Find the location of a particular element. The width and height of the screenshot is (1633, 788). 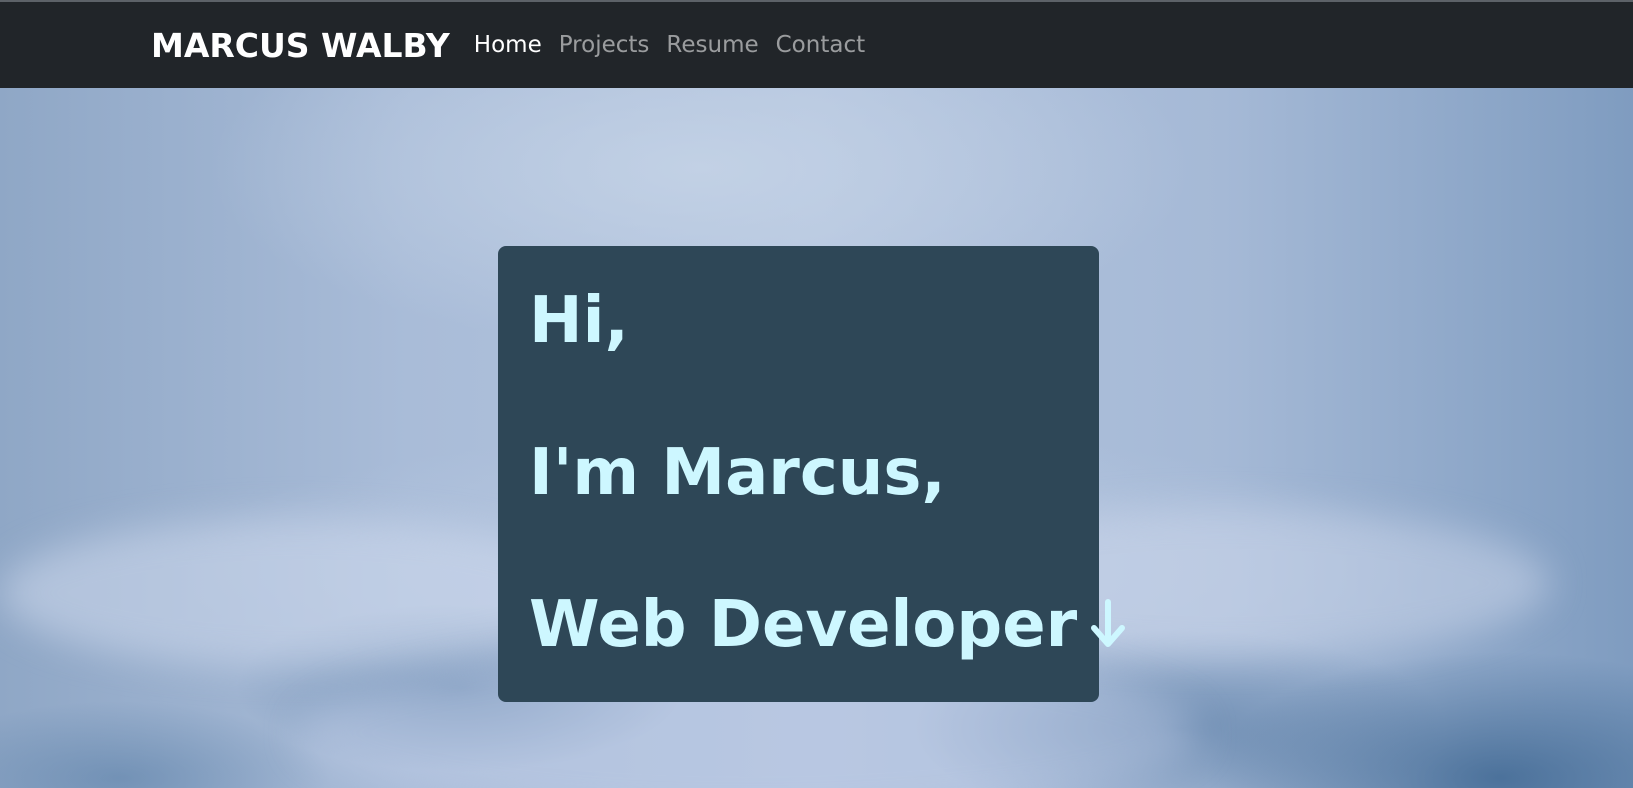

nav-link-contact: Contact is located at coordinates (820, 45).